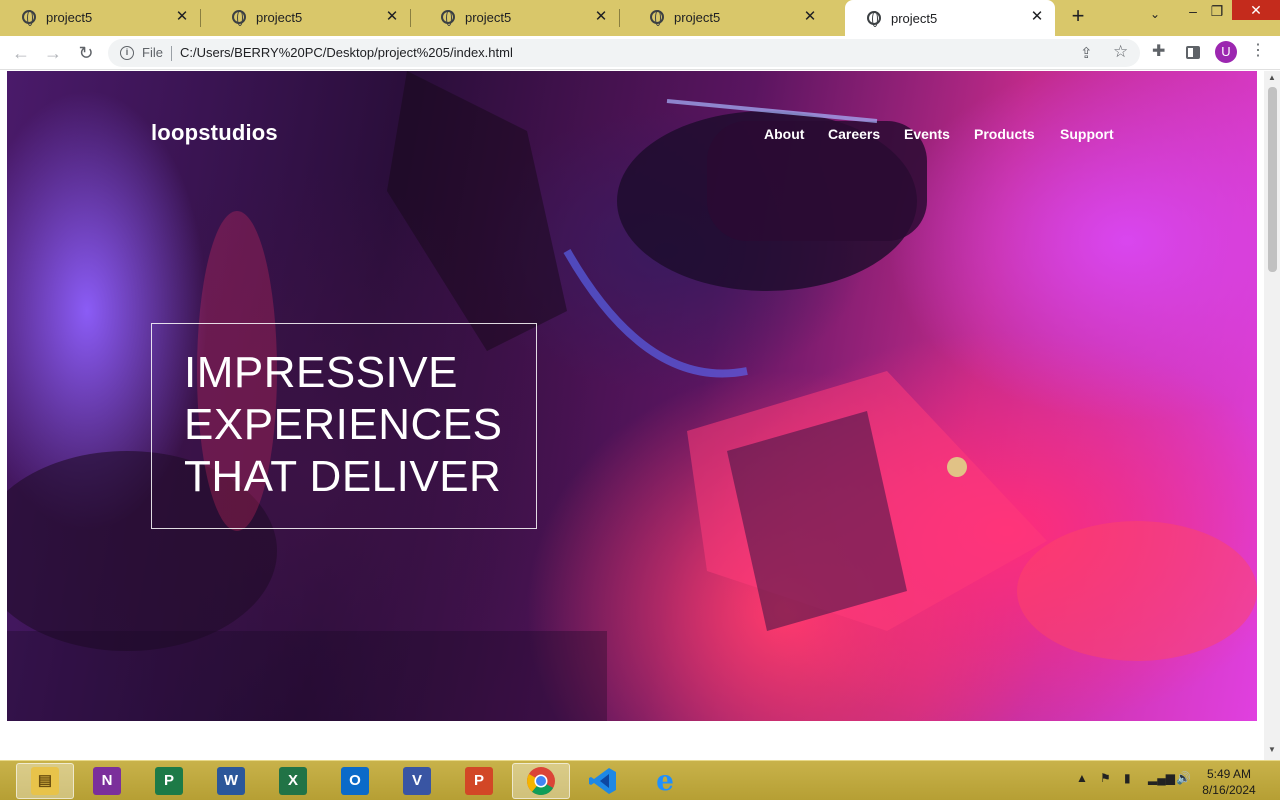 This screenshot has width=1280, height=800. I want to click on site-nav: About Careers Events Products Support, so click(632, 136).